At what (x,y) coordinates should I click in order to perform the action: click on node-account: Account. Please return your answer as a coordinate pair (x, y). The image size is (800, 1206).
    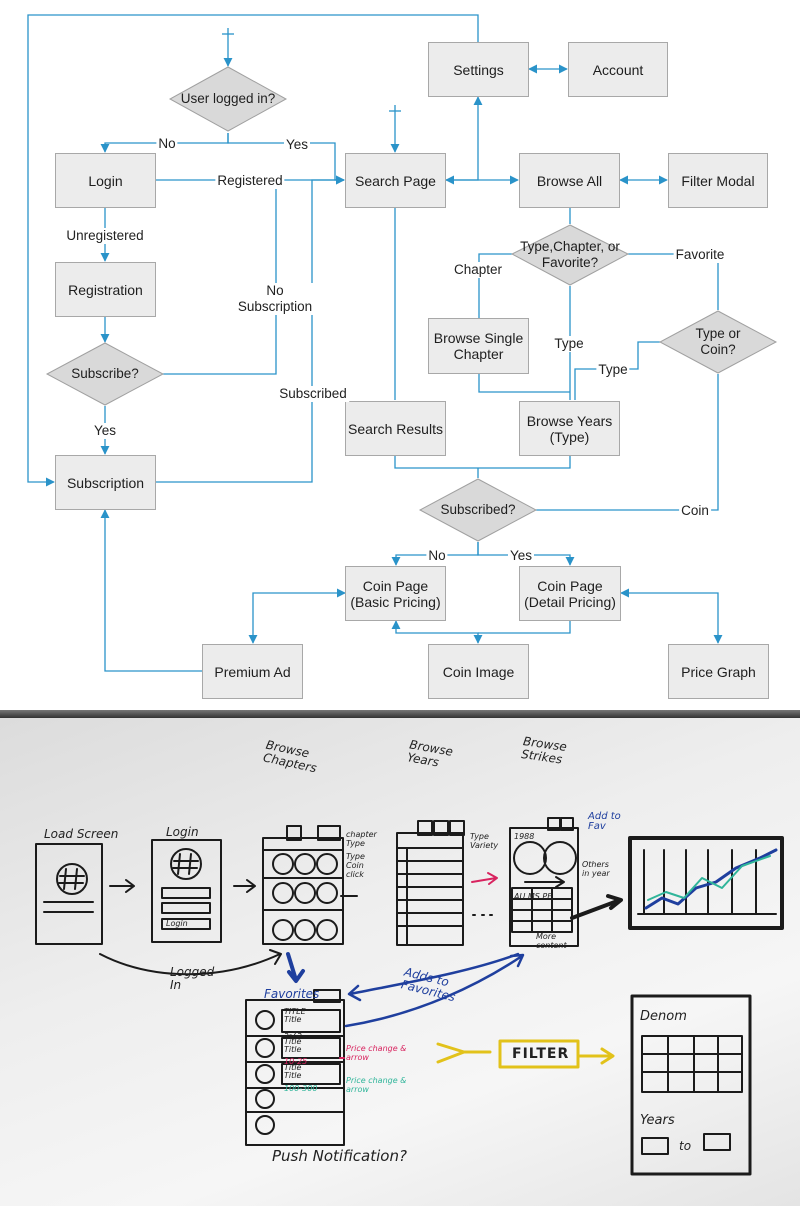
    Looking at the image, I should click on (618, 69).